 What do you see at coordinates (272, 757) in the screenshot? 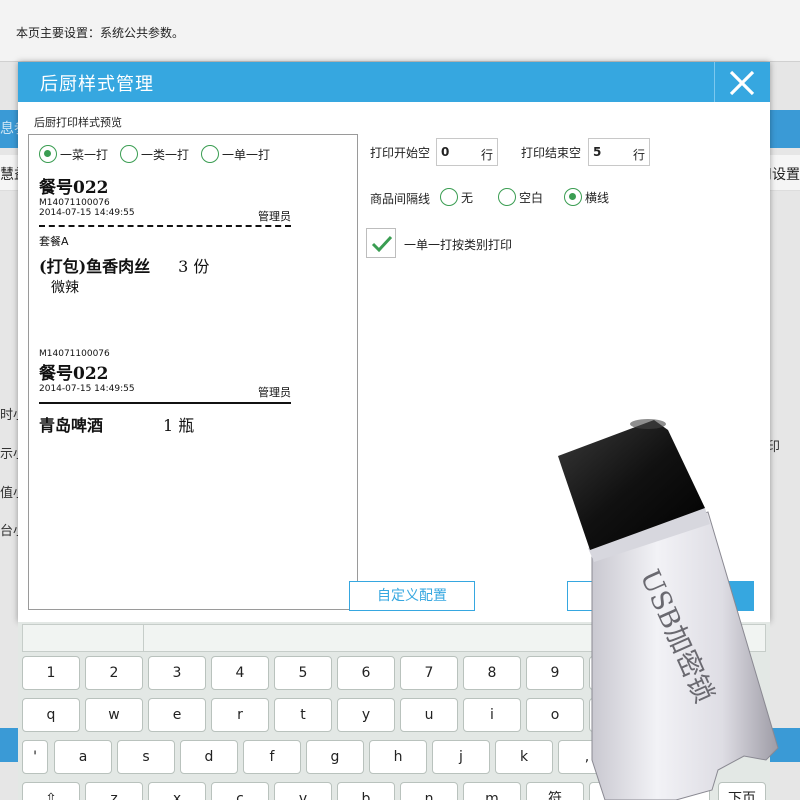
I see `key: f` at bounding box center [272, 757].